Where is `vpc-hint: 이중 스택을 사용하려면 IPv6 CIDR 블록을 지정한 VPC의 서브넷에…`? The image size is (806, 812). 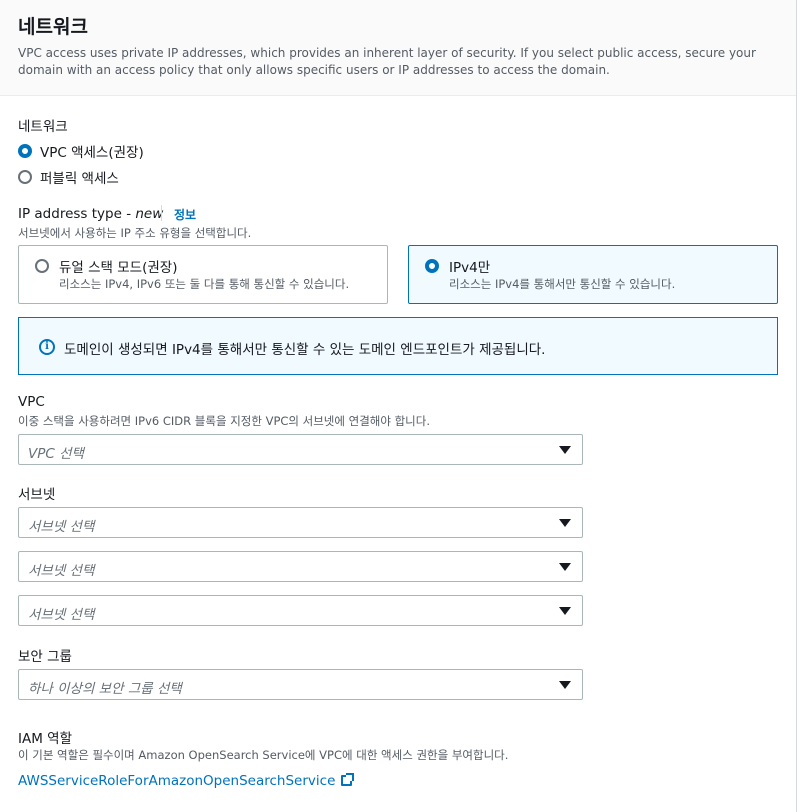 vpc-hint: 이중 스택을 사용하려면 IPv6 CIDR 블록을 지정한 VPC의 서브넷에… is located at coordinates (224, 421).